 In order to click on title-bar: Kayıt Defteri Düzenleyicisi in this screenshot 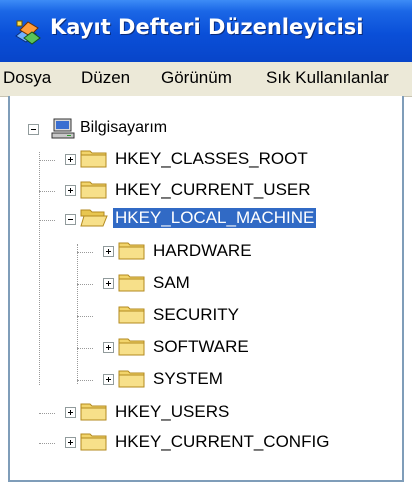, I will do `click(206, 31)`.